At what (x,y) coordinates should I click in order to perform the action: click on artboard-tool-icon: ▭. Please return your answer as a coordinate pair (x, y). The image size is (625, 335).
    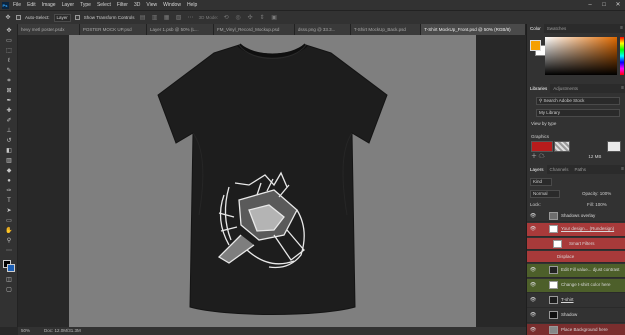
    Looking at the image, I should click on (9, 41).